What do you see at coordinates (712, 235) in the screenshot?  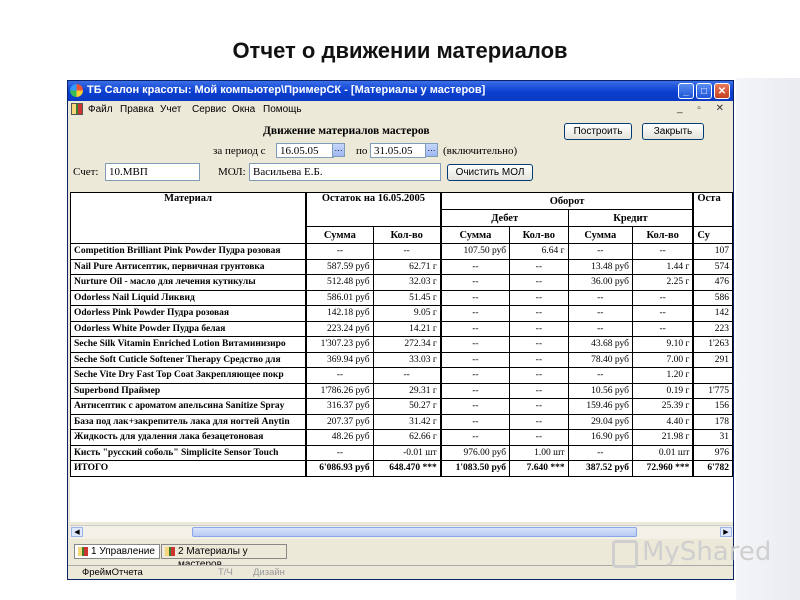 I see `header-next-sum: Су` at bounding box center [712, 235].